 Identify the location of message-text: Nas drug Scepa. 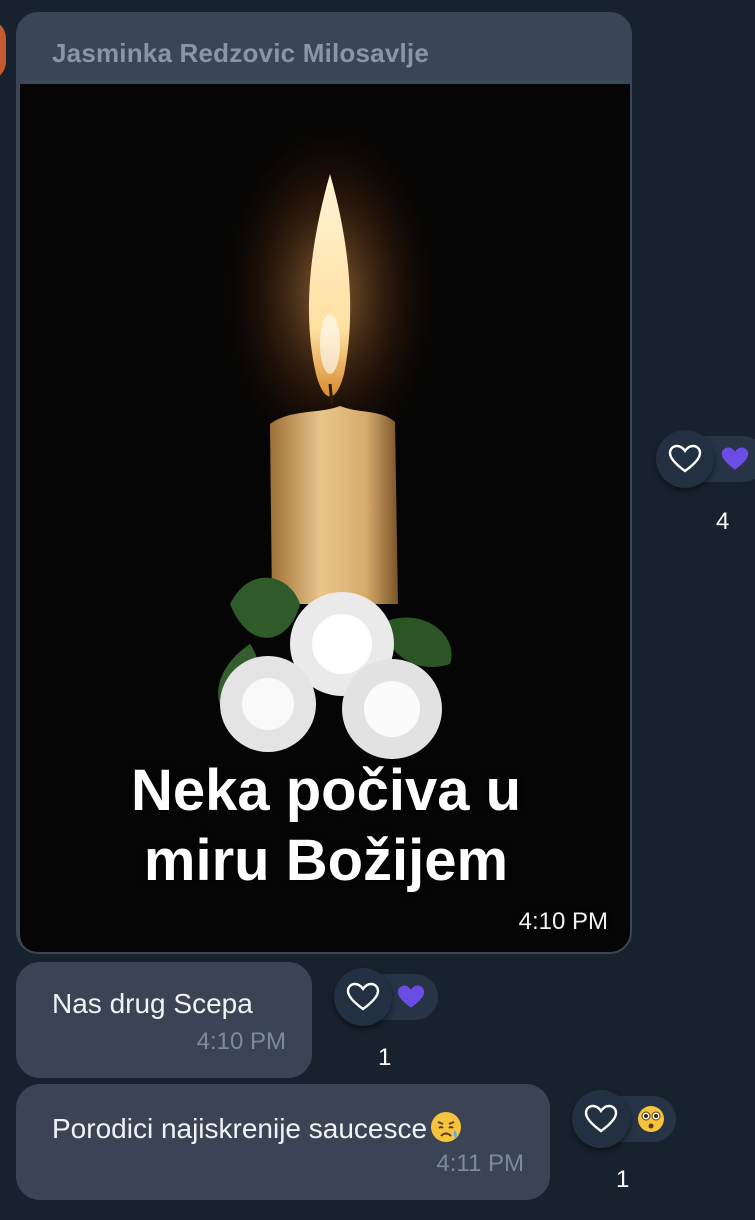
(152, 1003).